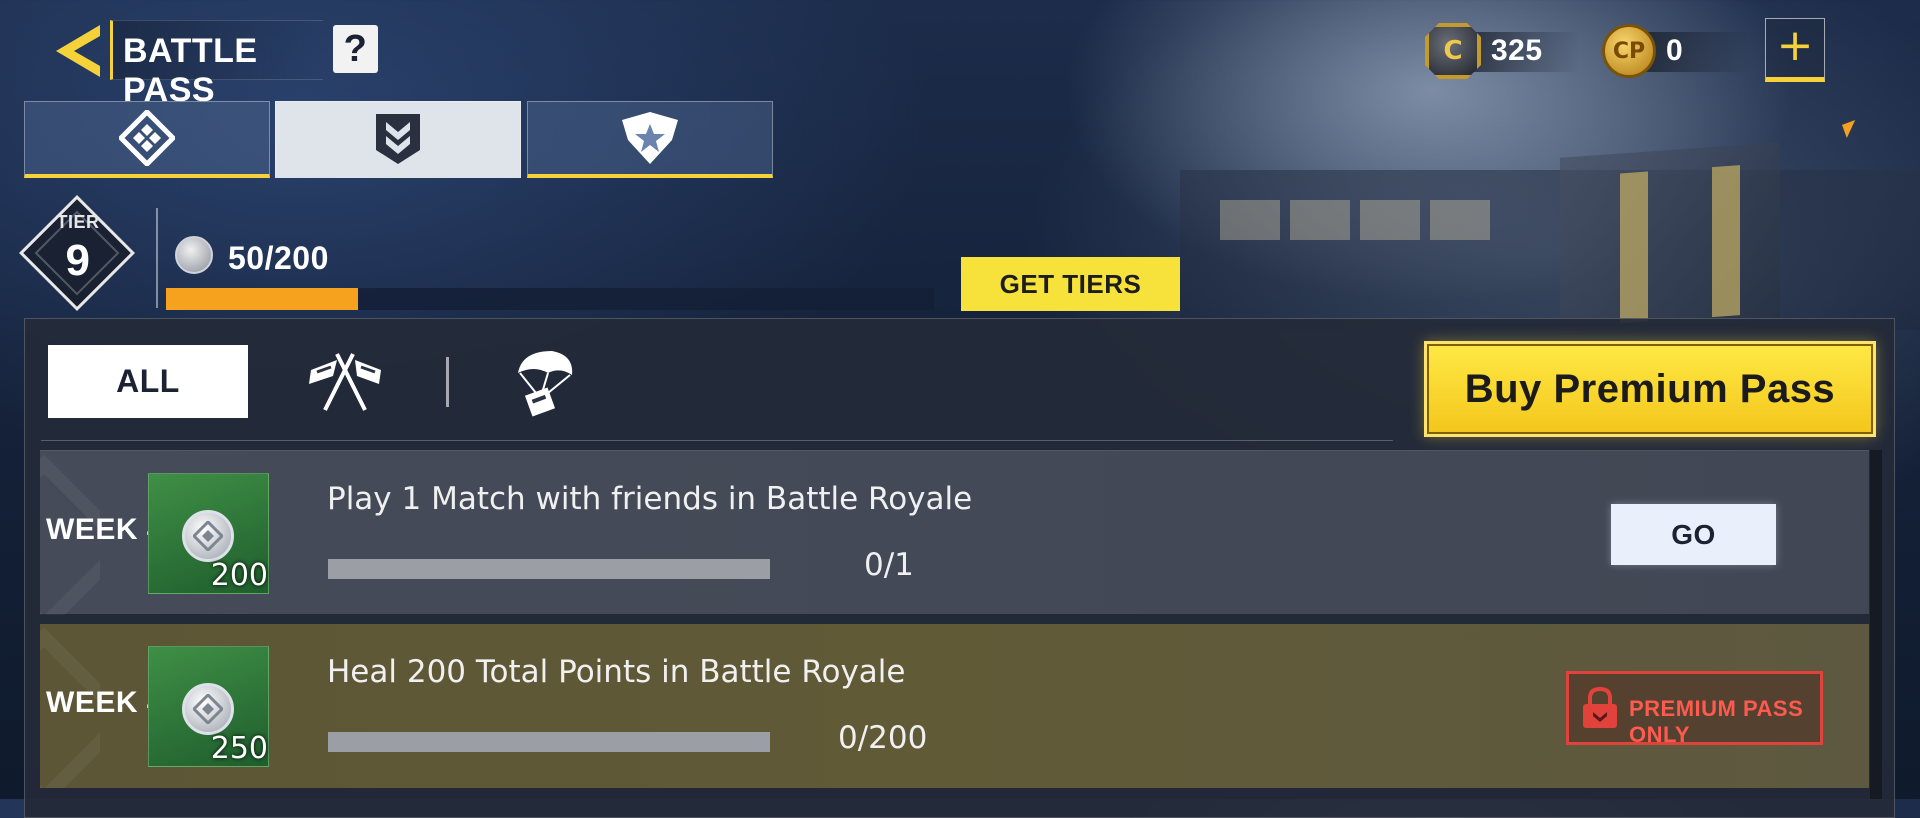 The width and height of the screenshot is (1920, 818). What do you see at coordinates (1550, 250) in the screenshot?
I see `background-stadium` at bounding box center [1550, 250].